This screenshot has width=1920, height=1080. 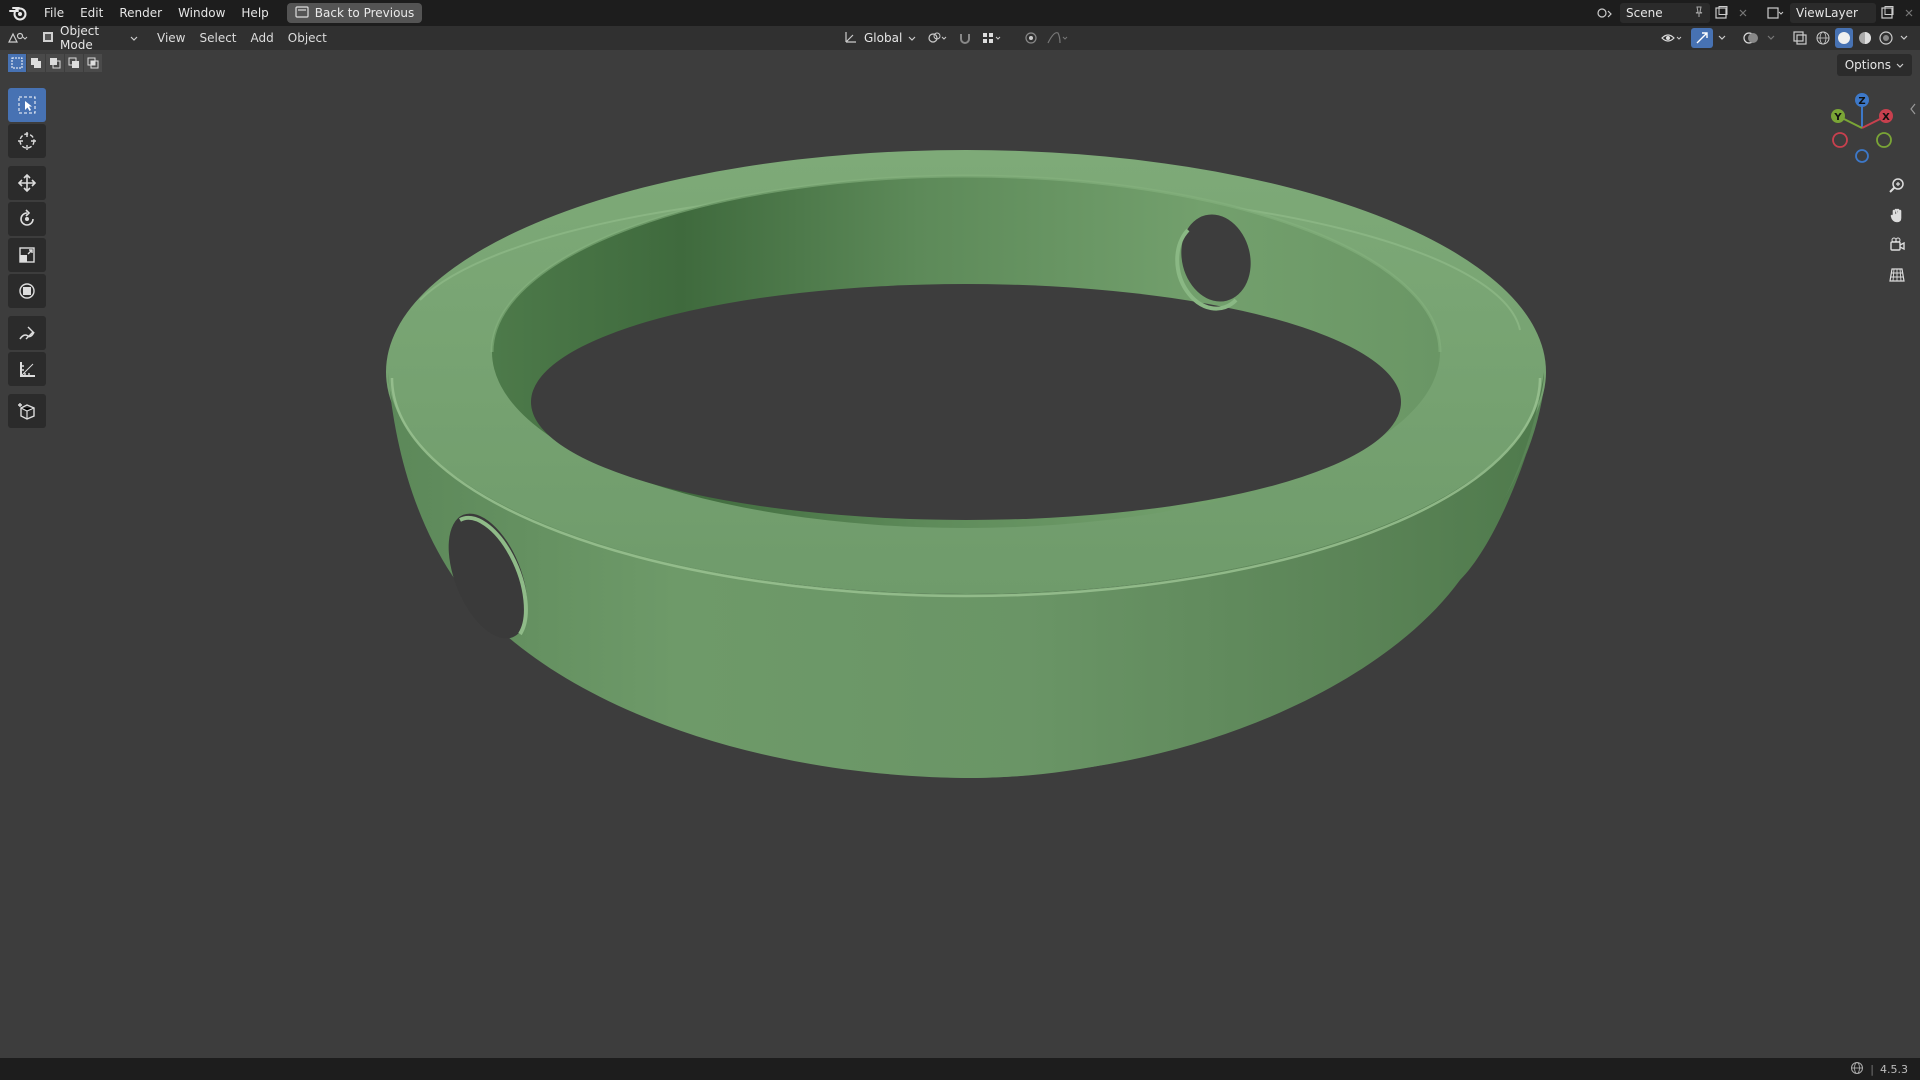 I want to click on close-scene-icon, so click(x=1743, y=13).